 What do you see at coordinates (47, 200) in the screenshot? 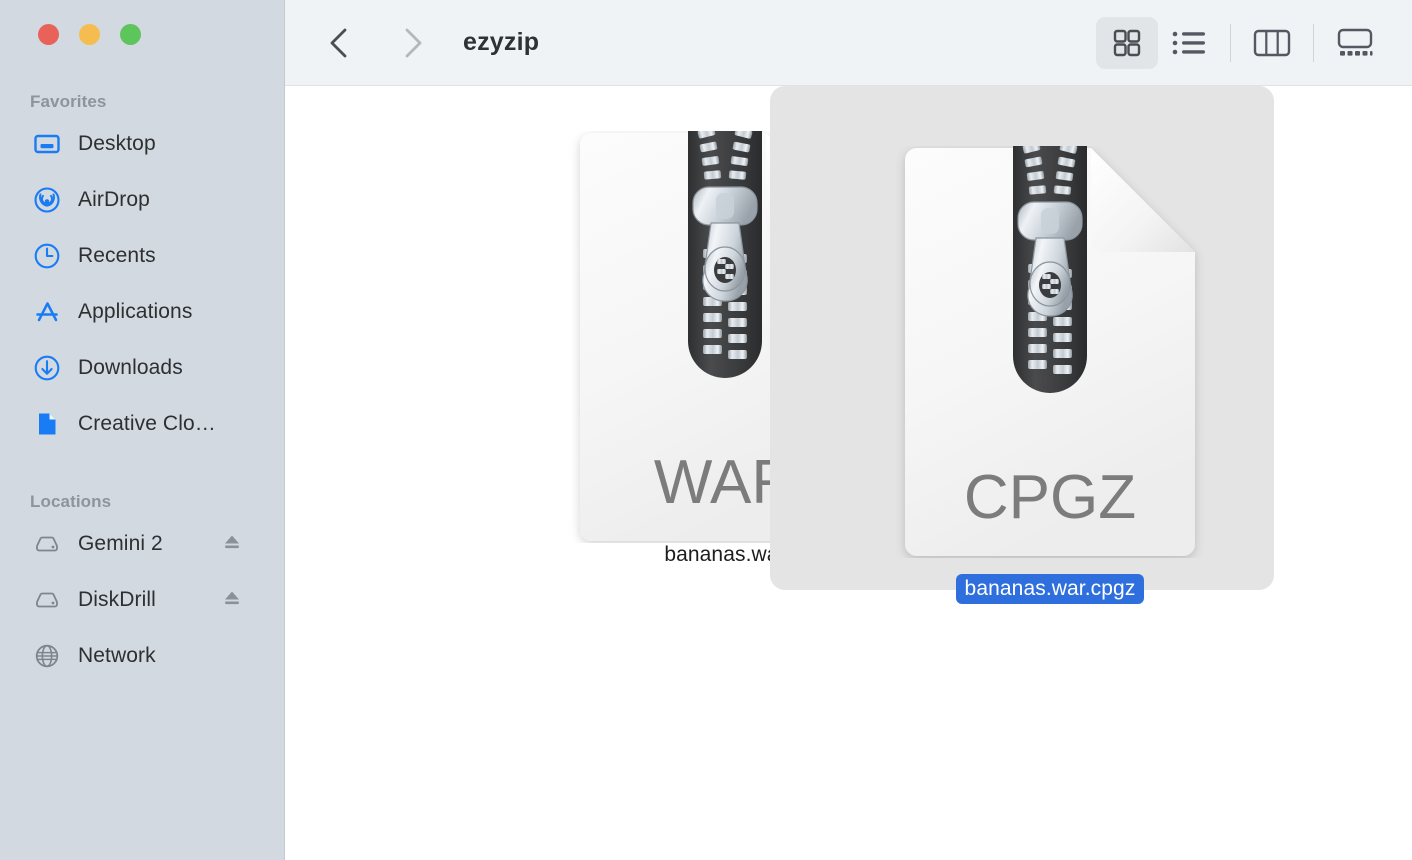
I see `airdrop-icon` at bounding box center [47, 200].